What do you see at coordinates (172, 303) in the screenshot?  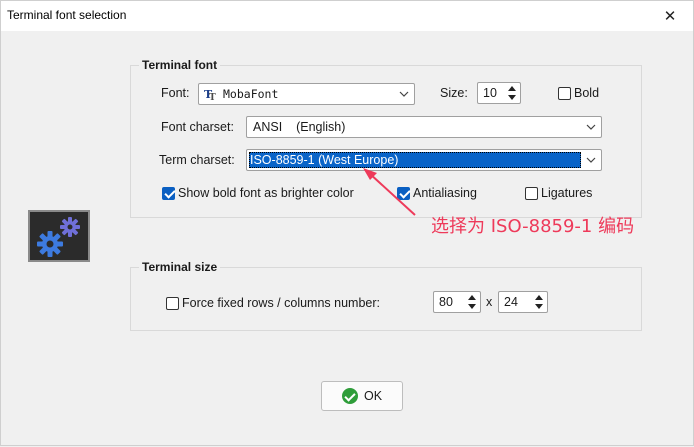 I see `force-fixed-checkbox-box` at bounding box center [172, 303].